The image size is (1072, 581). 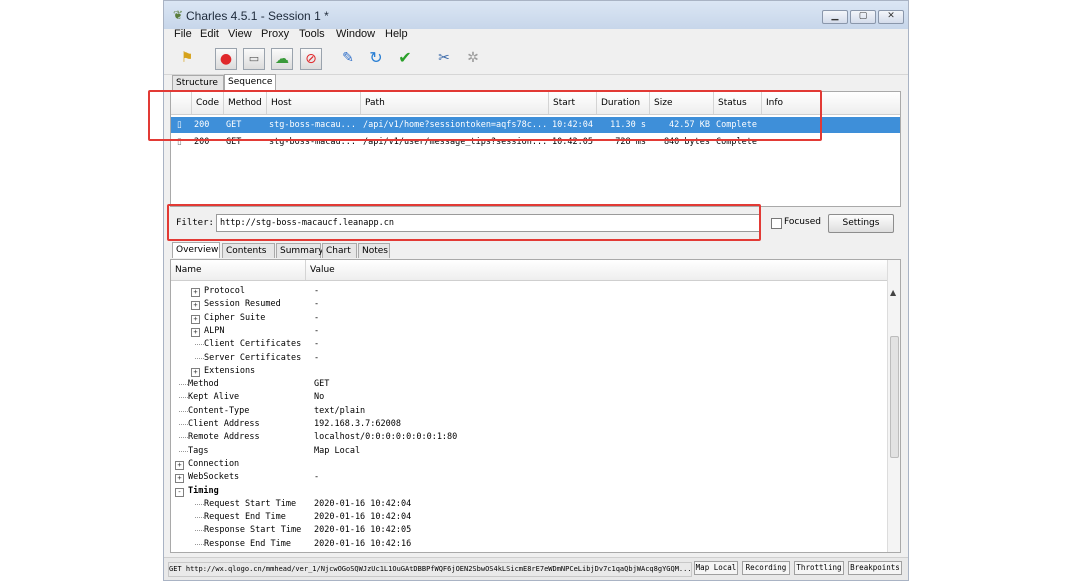 What do you see at coordinates (529, 424) in the screenshot?
I see `tree-row: Client Address 192.168.3.7:62008` at bounding box center [529, 424].